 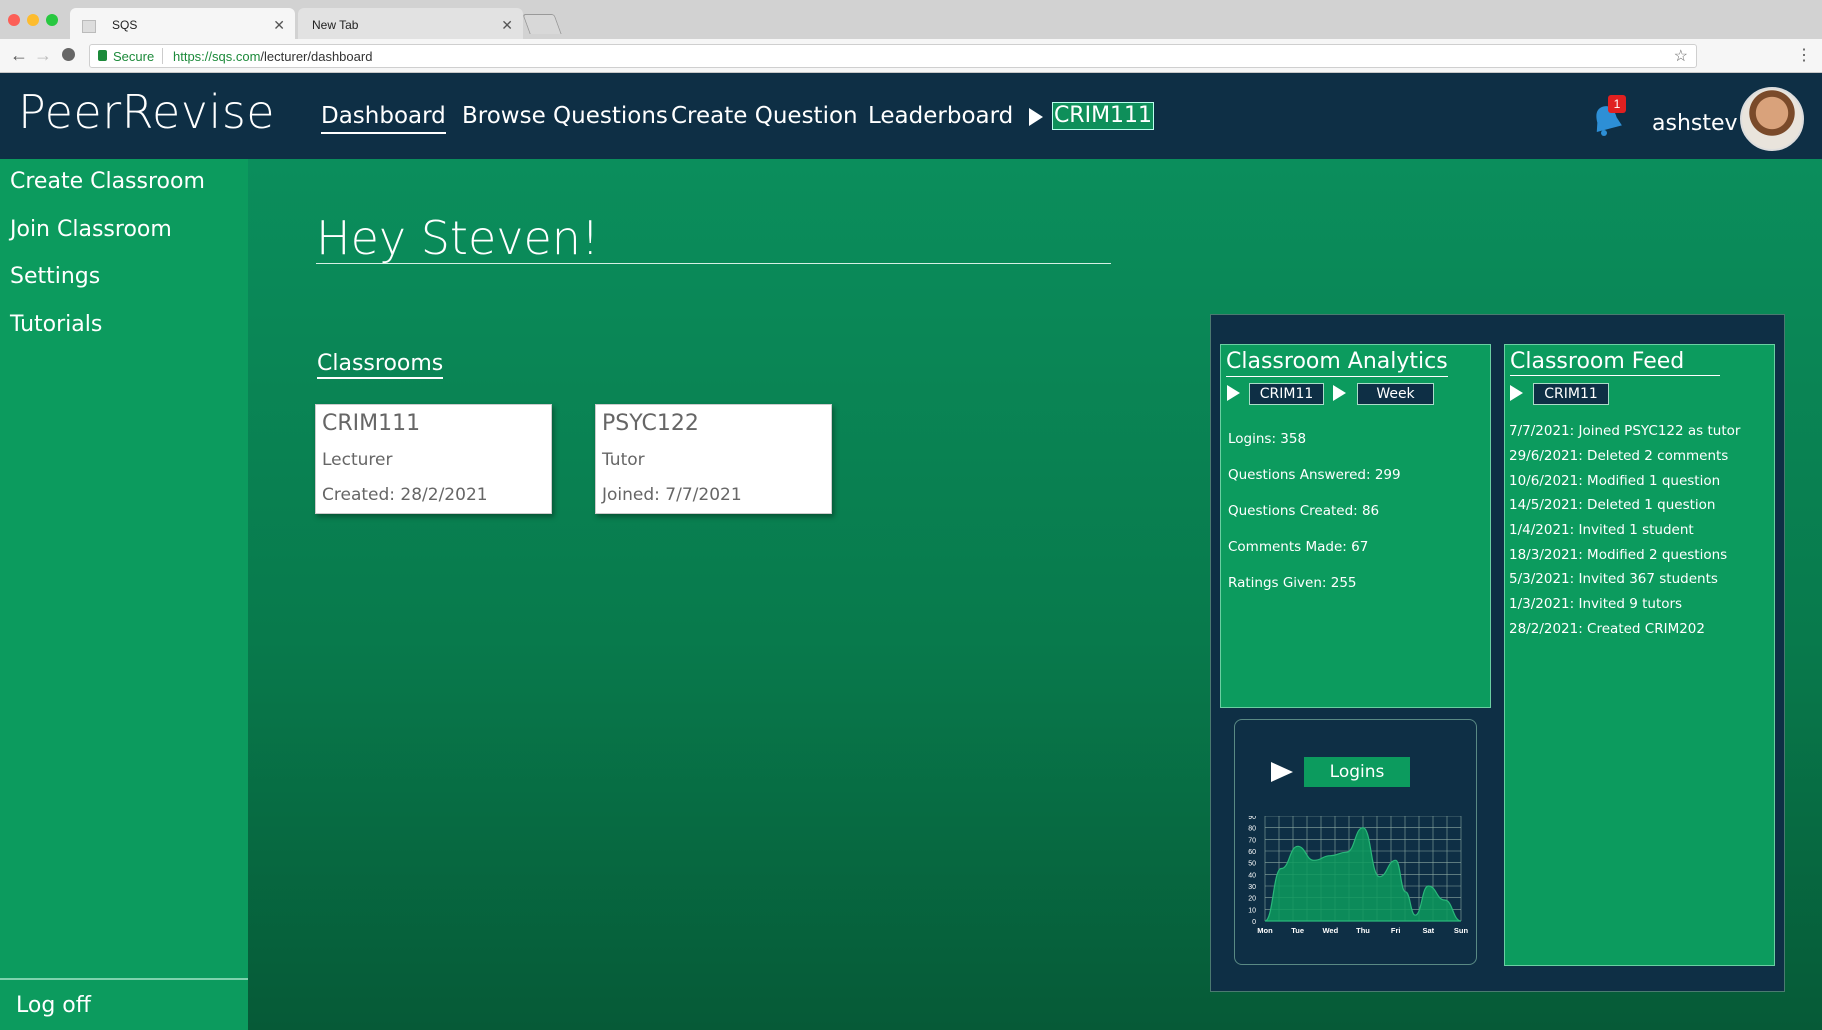 What do you see at coordinates (102, 55) in the screenshot?
I see `lock-icon` at bounding box center [102, 55].